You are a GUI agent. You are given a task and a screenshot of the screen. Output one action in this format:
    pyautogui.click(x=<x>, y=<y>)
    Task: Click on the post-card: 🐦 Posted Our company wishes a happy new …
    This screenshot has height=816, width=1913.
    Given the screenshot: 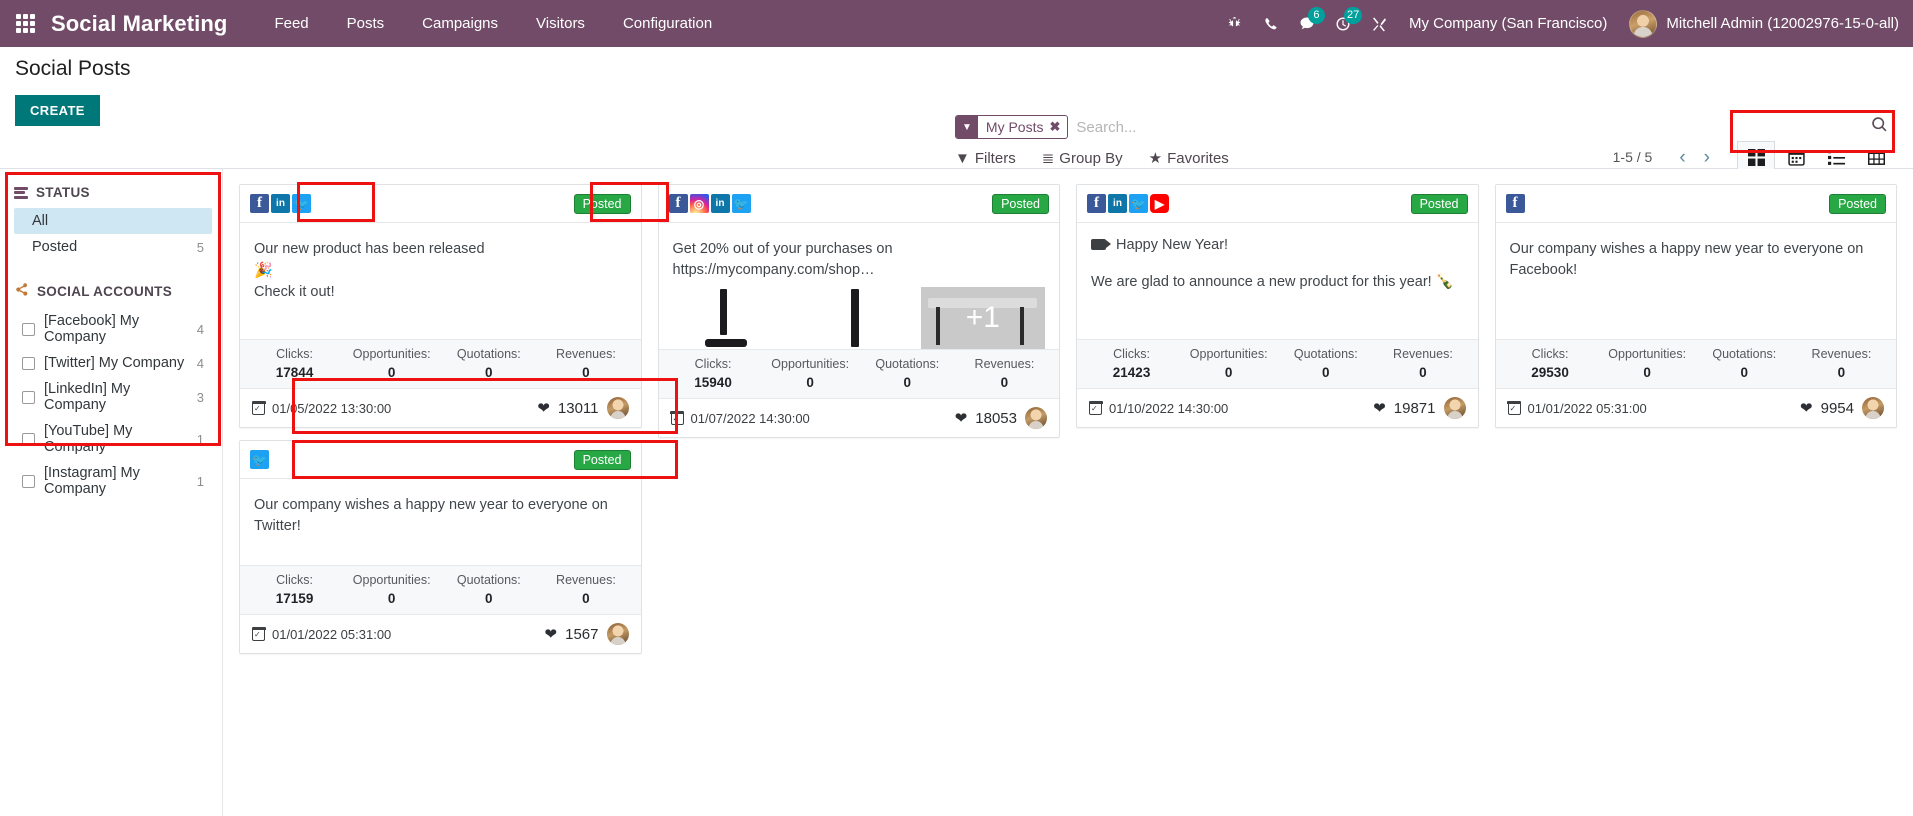 What is the action you would take?
    pyautogui.click(x=440, y=547)
    